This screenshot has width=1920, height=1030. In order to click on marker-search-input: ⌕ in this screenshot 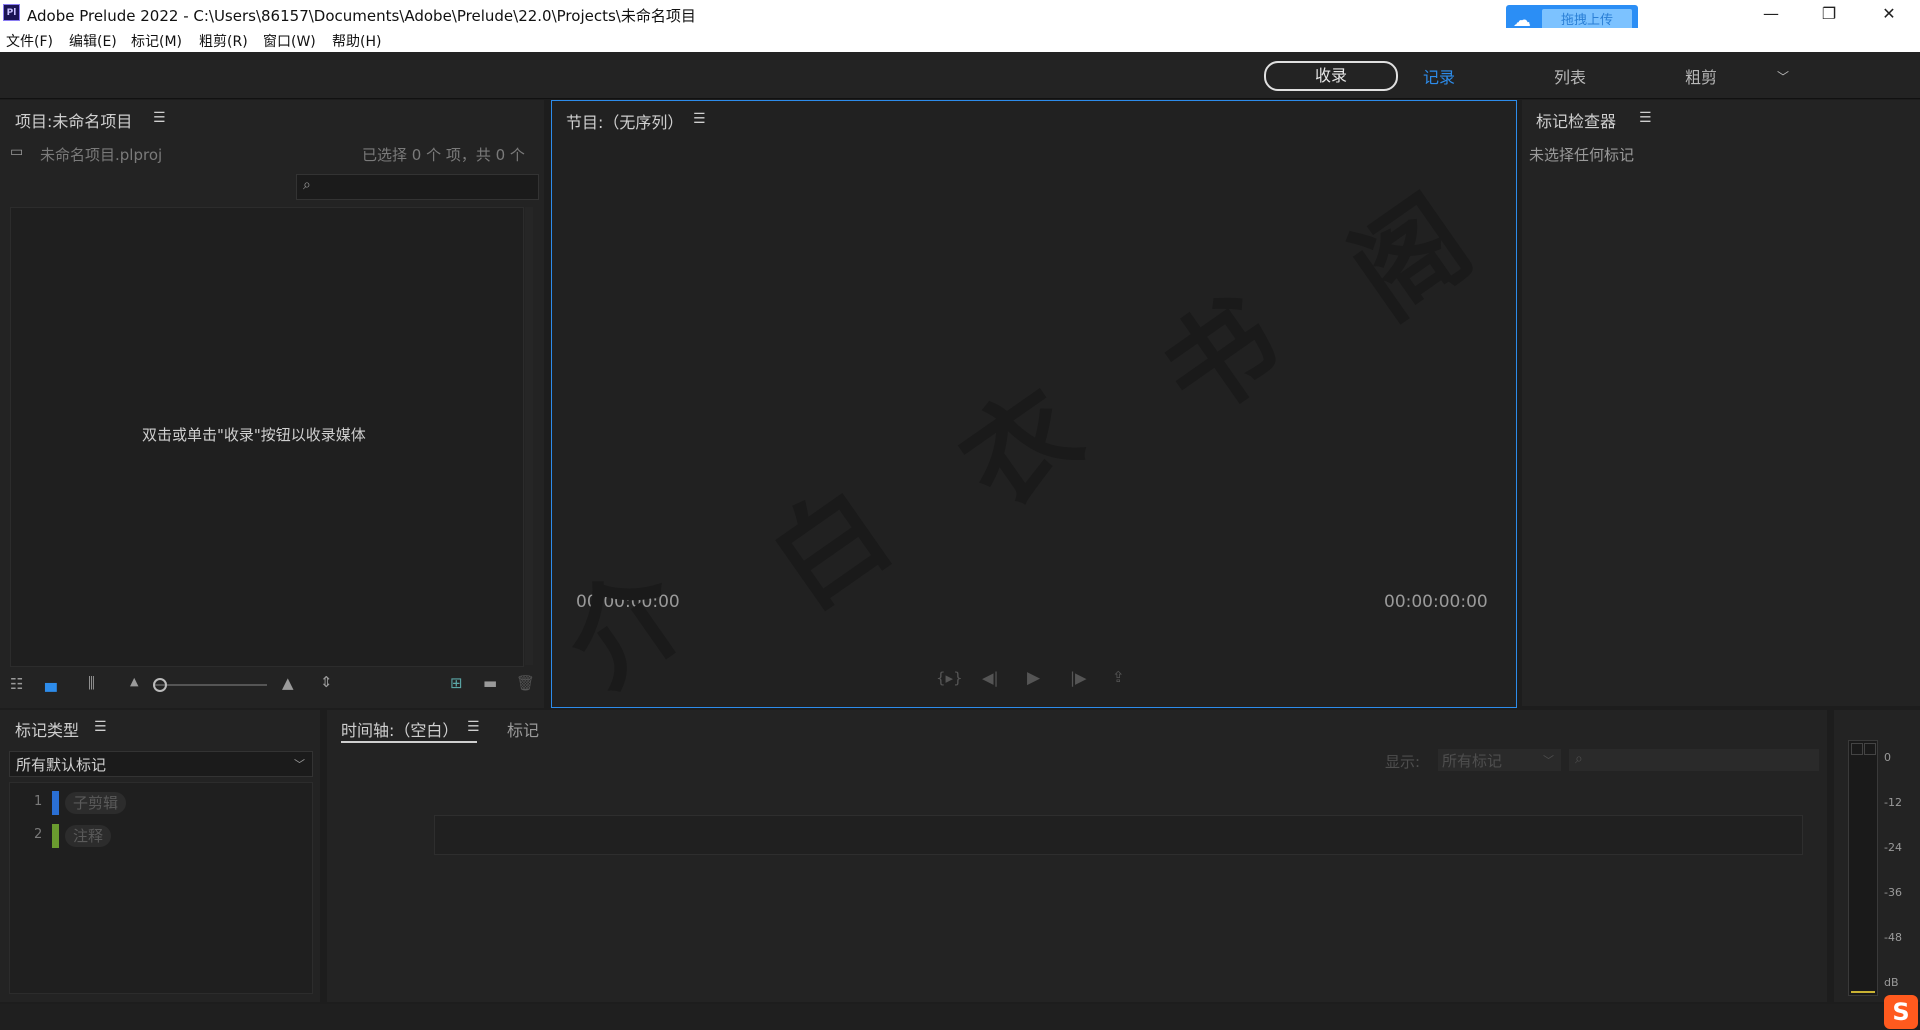, I will do `click(1694, 760)`.